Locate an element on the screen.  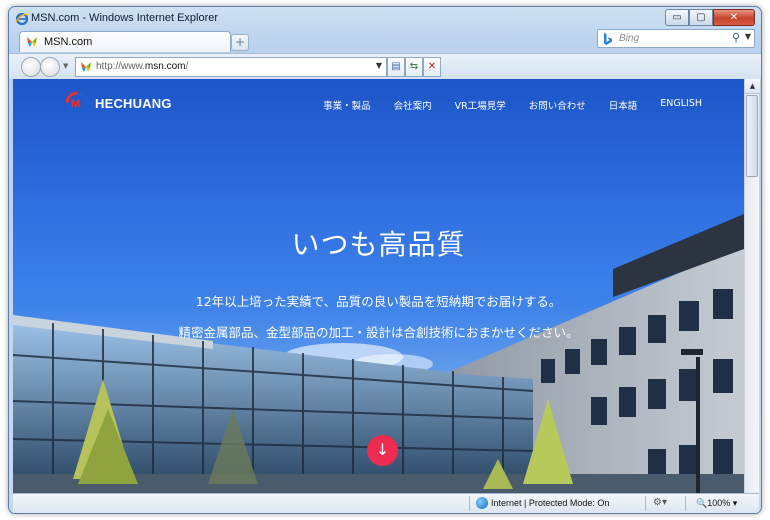
search-magnifier-icon: ⚲ is located at coordinates (736, 37).